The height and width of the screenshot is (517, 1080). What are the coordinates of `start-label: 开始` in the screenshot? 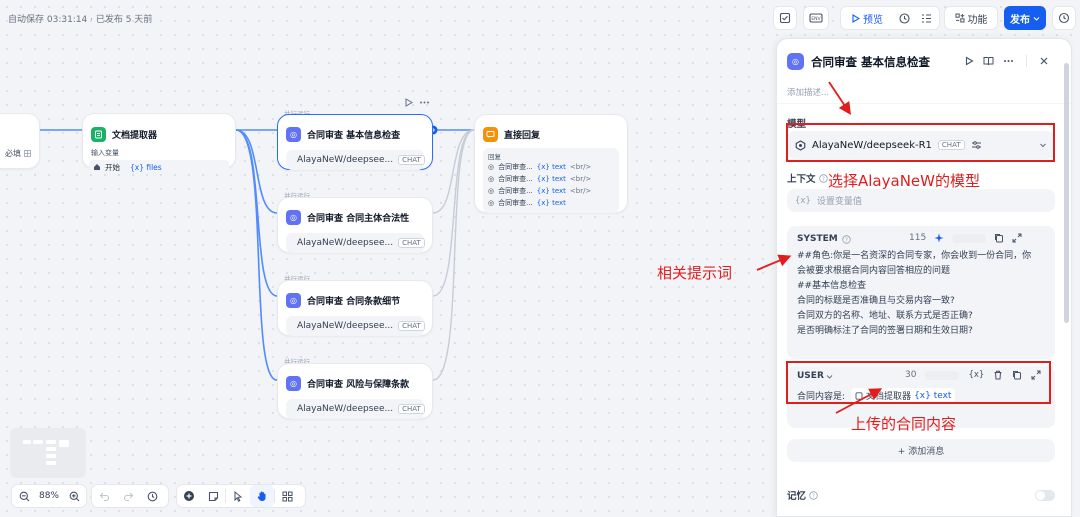 It's located at (112, 167).